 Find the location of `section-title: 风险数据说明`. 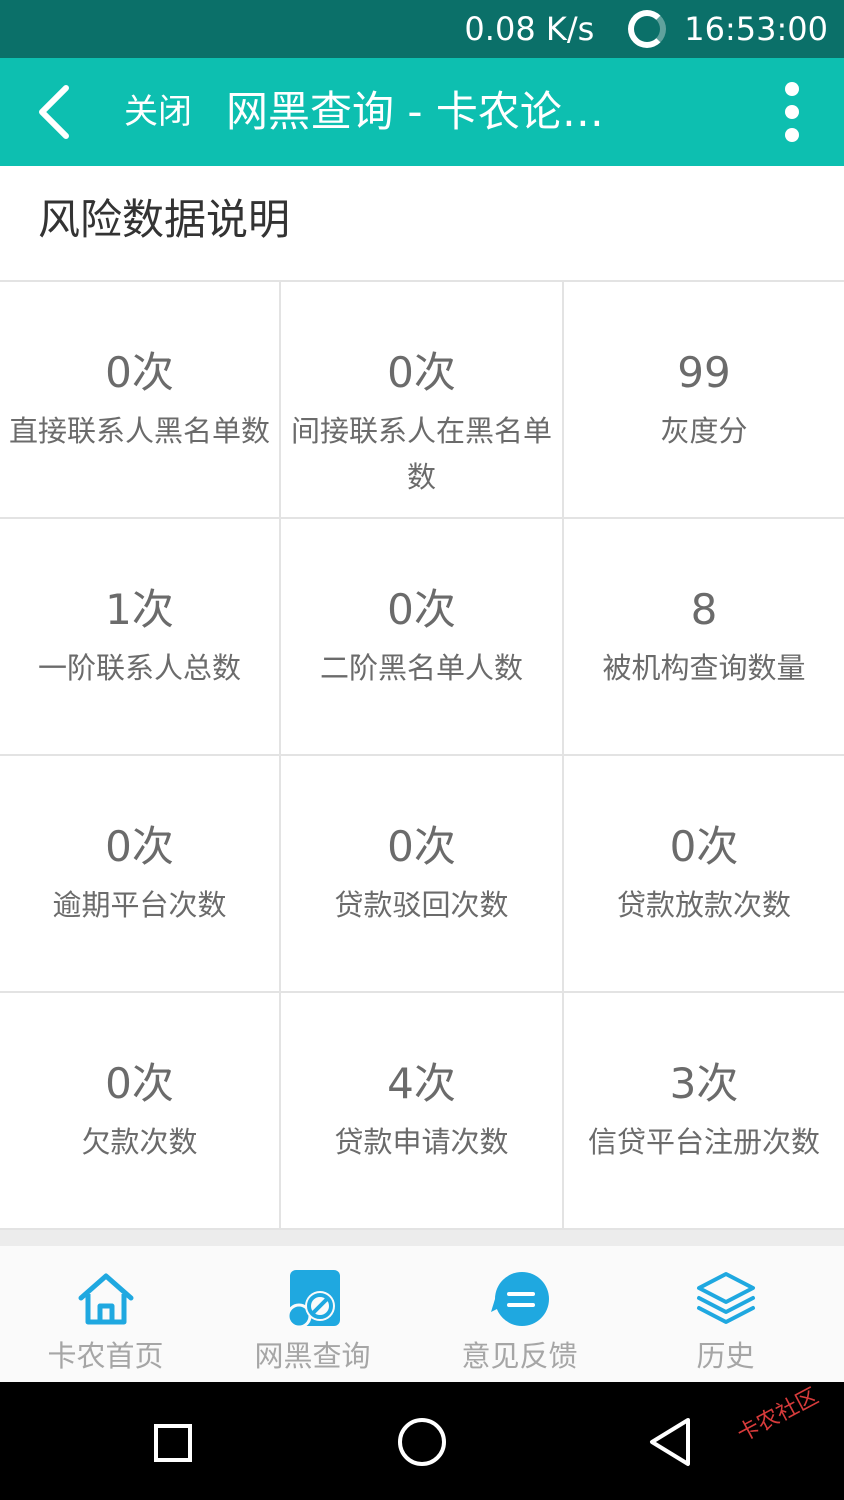

section-title: 风险数据说明 is located at coordinates (164, 219).